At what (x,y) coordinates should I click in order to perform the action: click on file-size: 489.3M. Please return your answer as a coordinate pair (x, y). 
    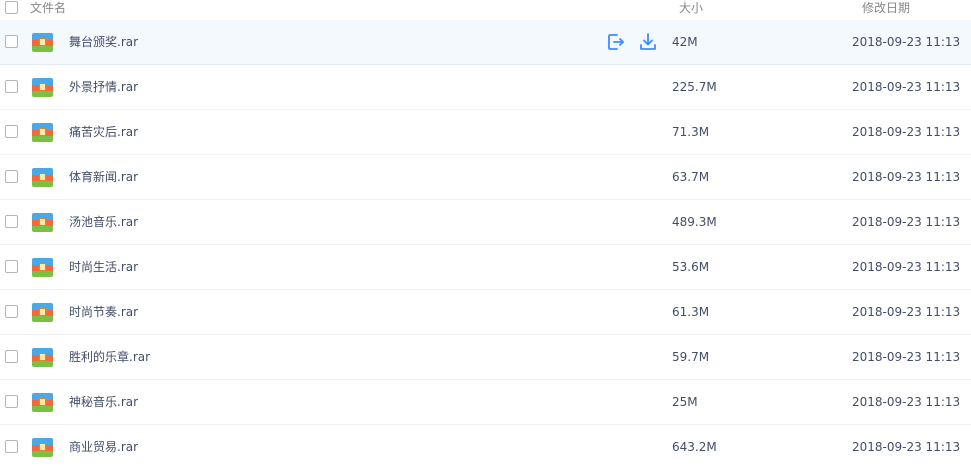
    Looking at the image, I should click on (694, 222).